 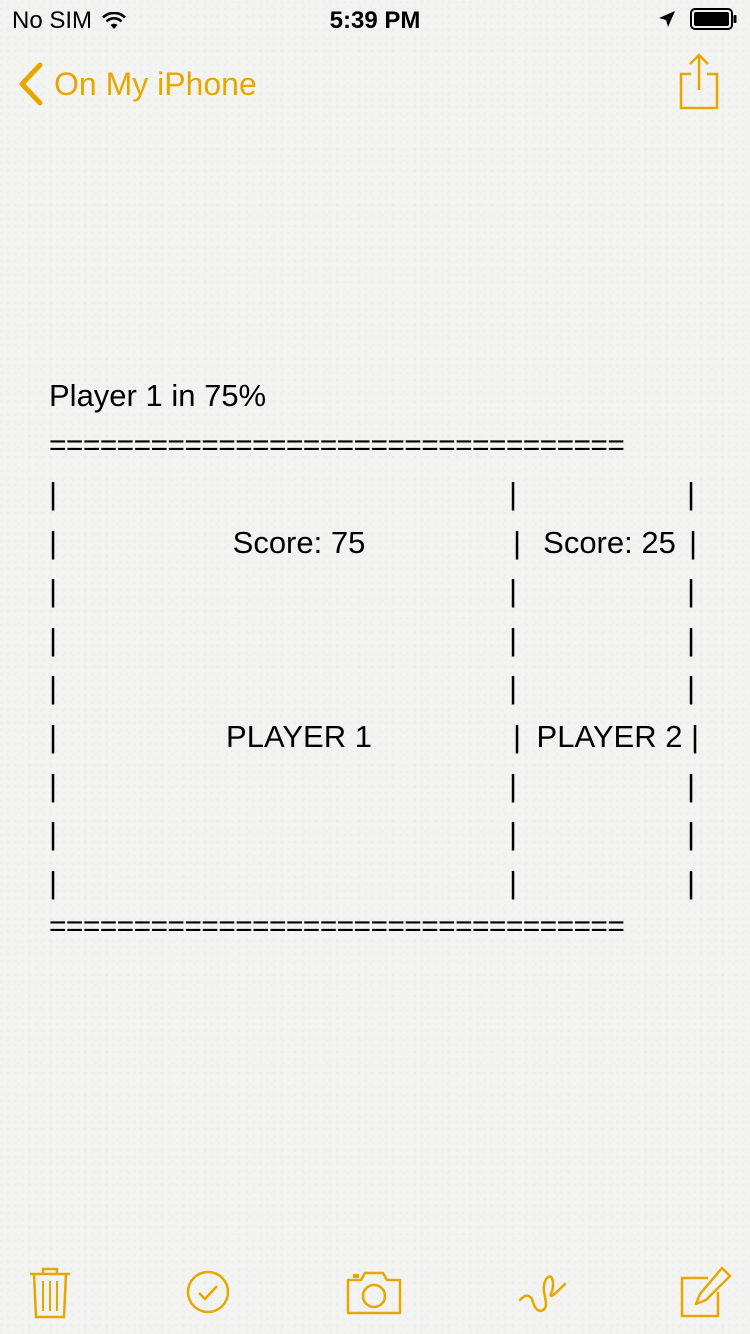 I want to click on camera-icon, so click(x=374, y=1292).